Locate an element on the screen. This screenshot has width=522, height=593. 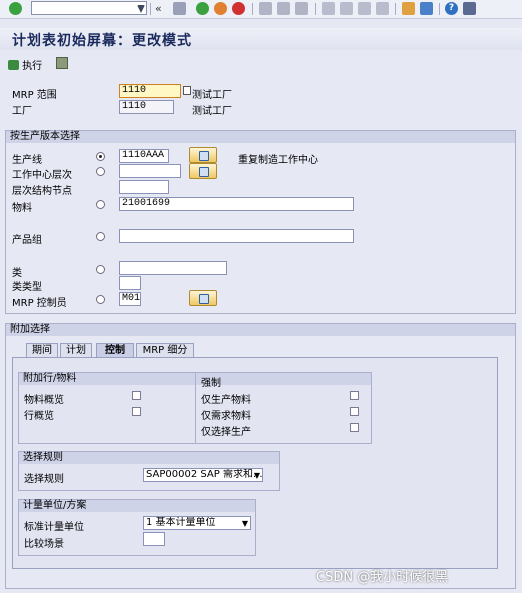
tab-control: 控制 is located at coordinates (115, 350).